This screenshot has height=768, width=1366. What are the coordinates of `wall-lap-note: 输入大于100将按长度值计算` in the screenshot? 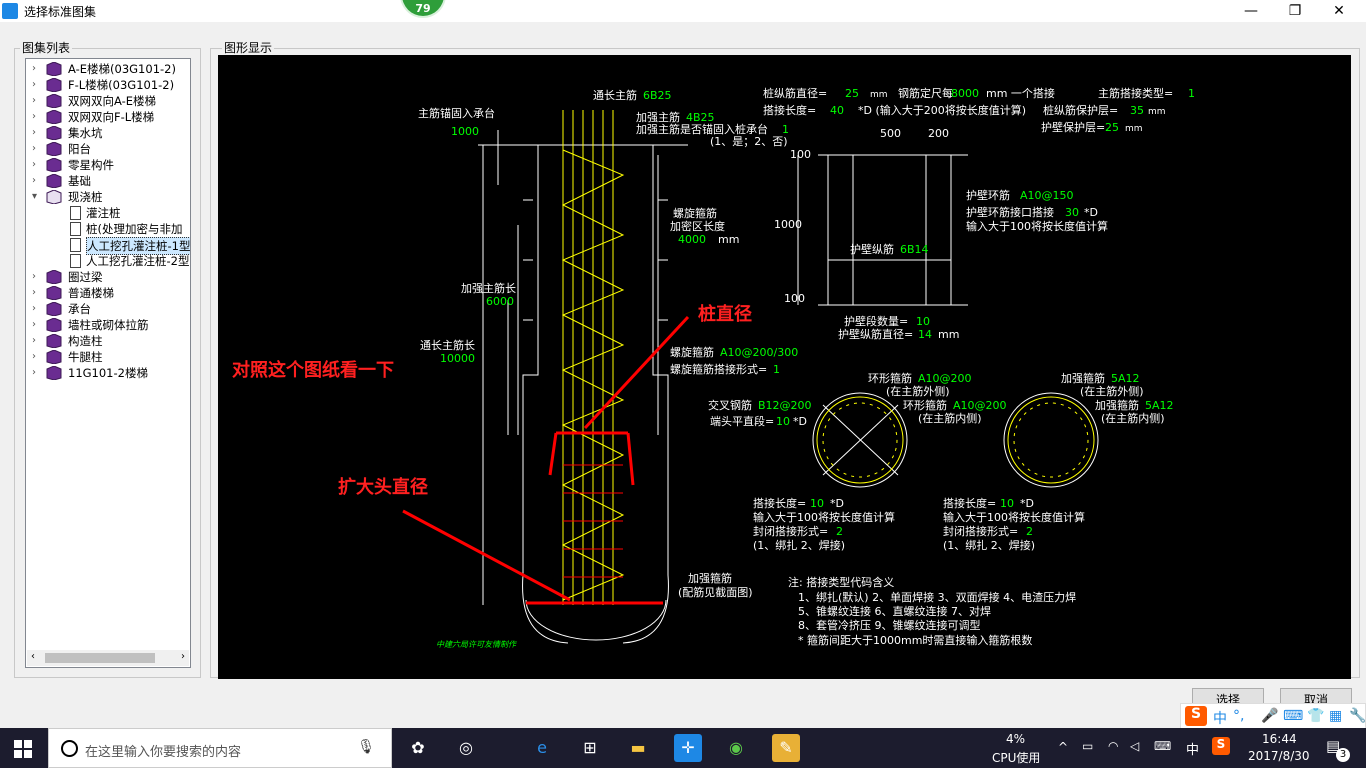 It's located at (1037, 226).